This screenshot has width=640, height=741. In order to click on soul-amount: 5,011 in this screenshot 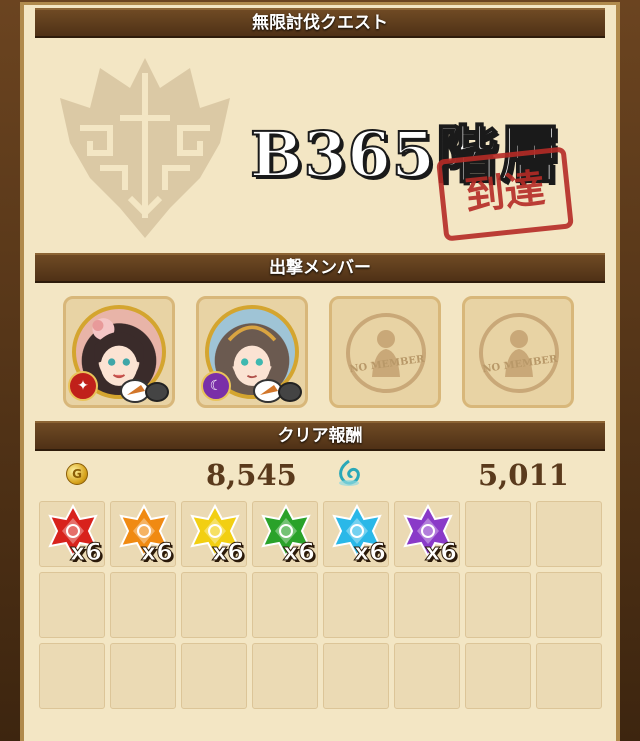, I will do `click(523, 475)`.